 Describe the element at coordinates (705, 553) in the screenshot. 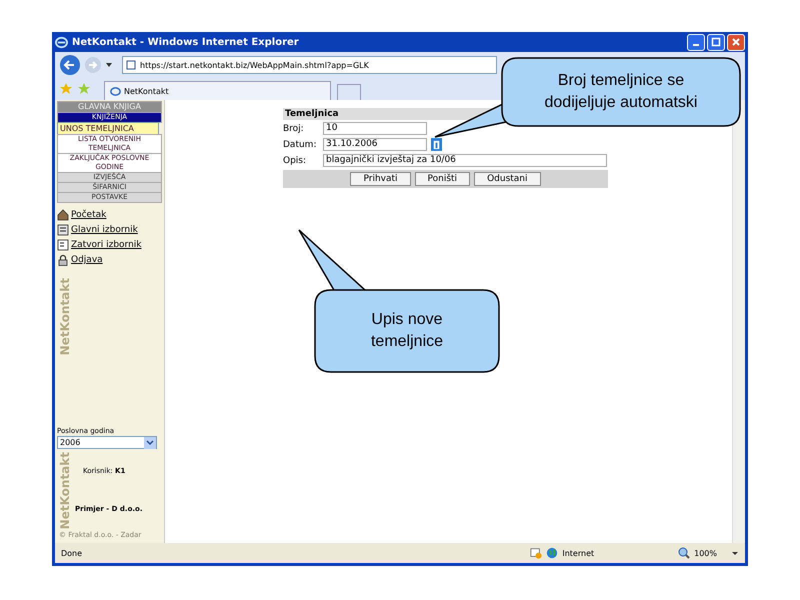

I see `zoom-level: 100%` at that location.